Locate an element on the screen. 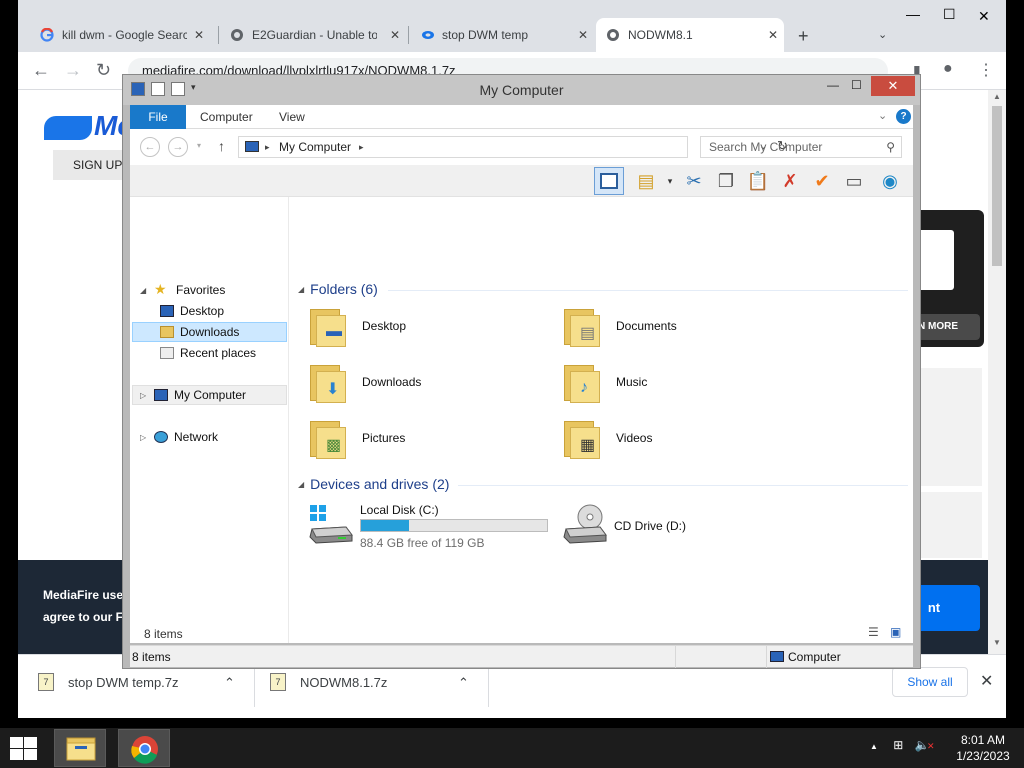 This screenshot has height=768, width=1024. rename-icon: ▭ is located at coordinates (854, 181).